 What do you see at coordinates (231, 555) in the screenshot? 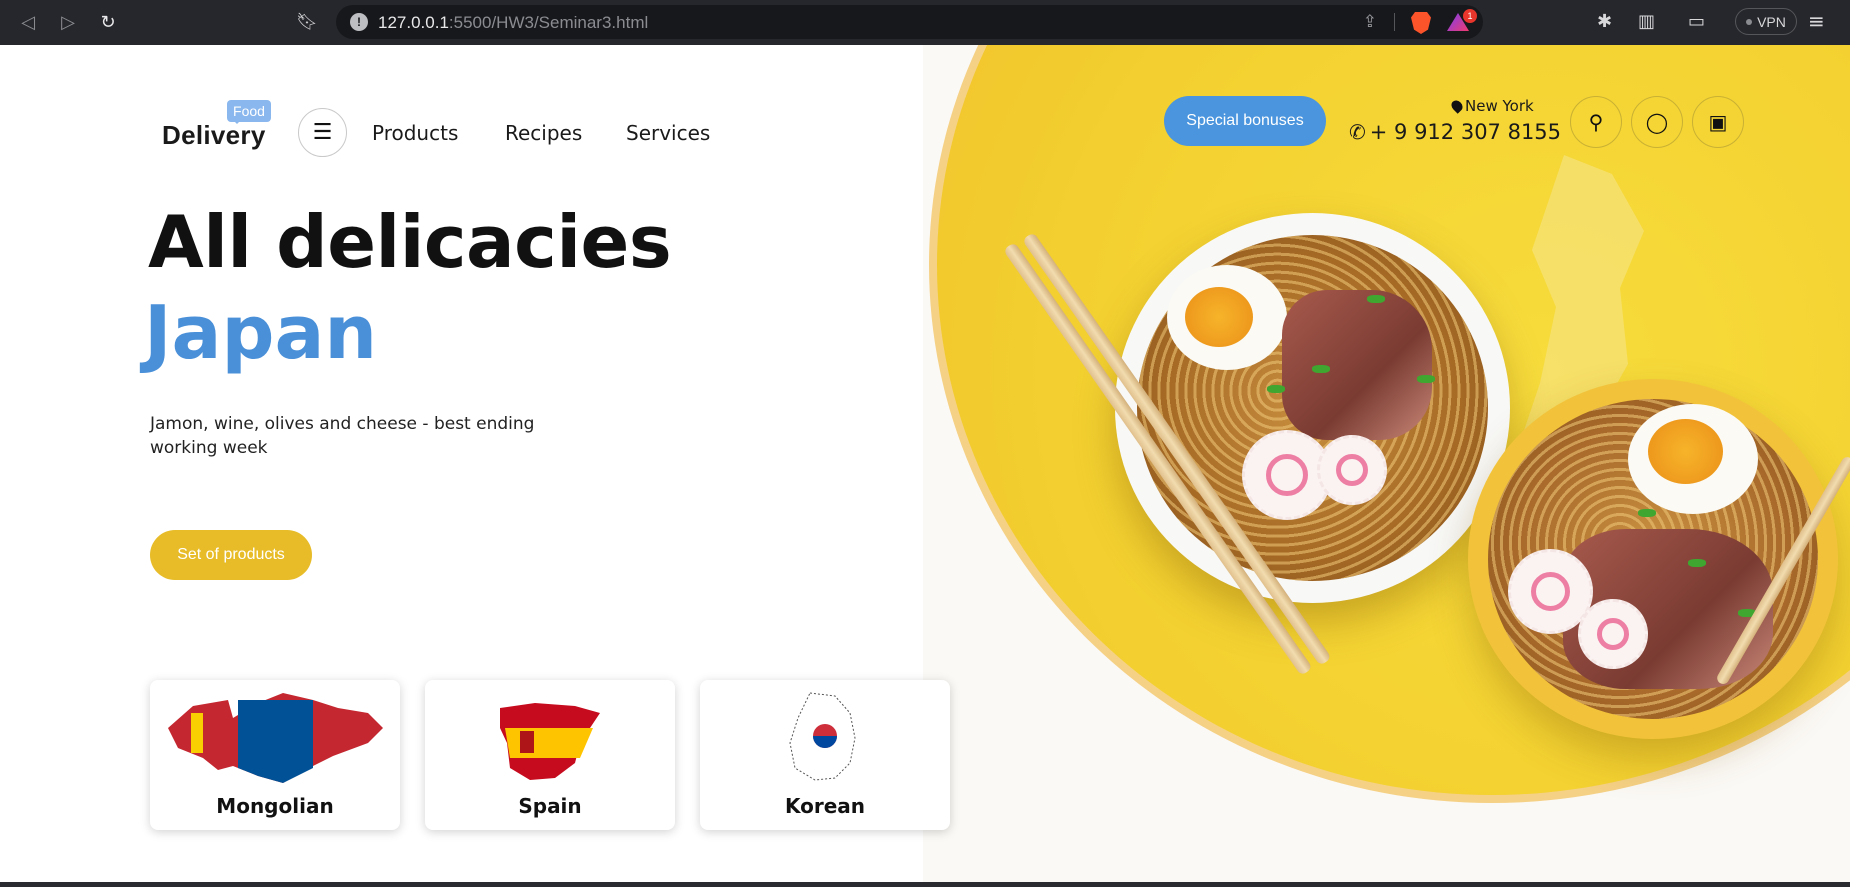
I see `set-of-products-button: Set of products` at bounding box center [231, 555].